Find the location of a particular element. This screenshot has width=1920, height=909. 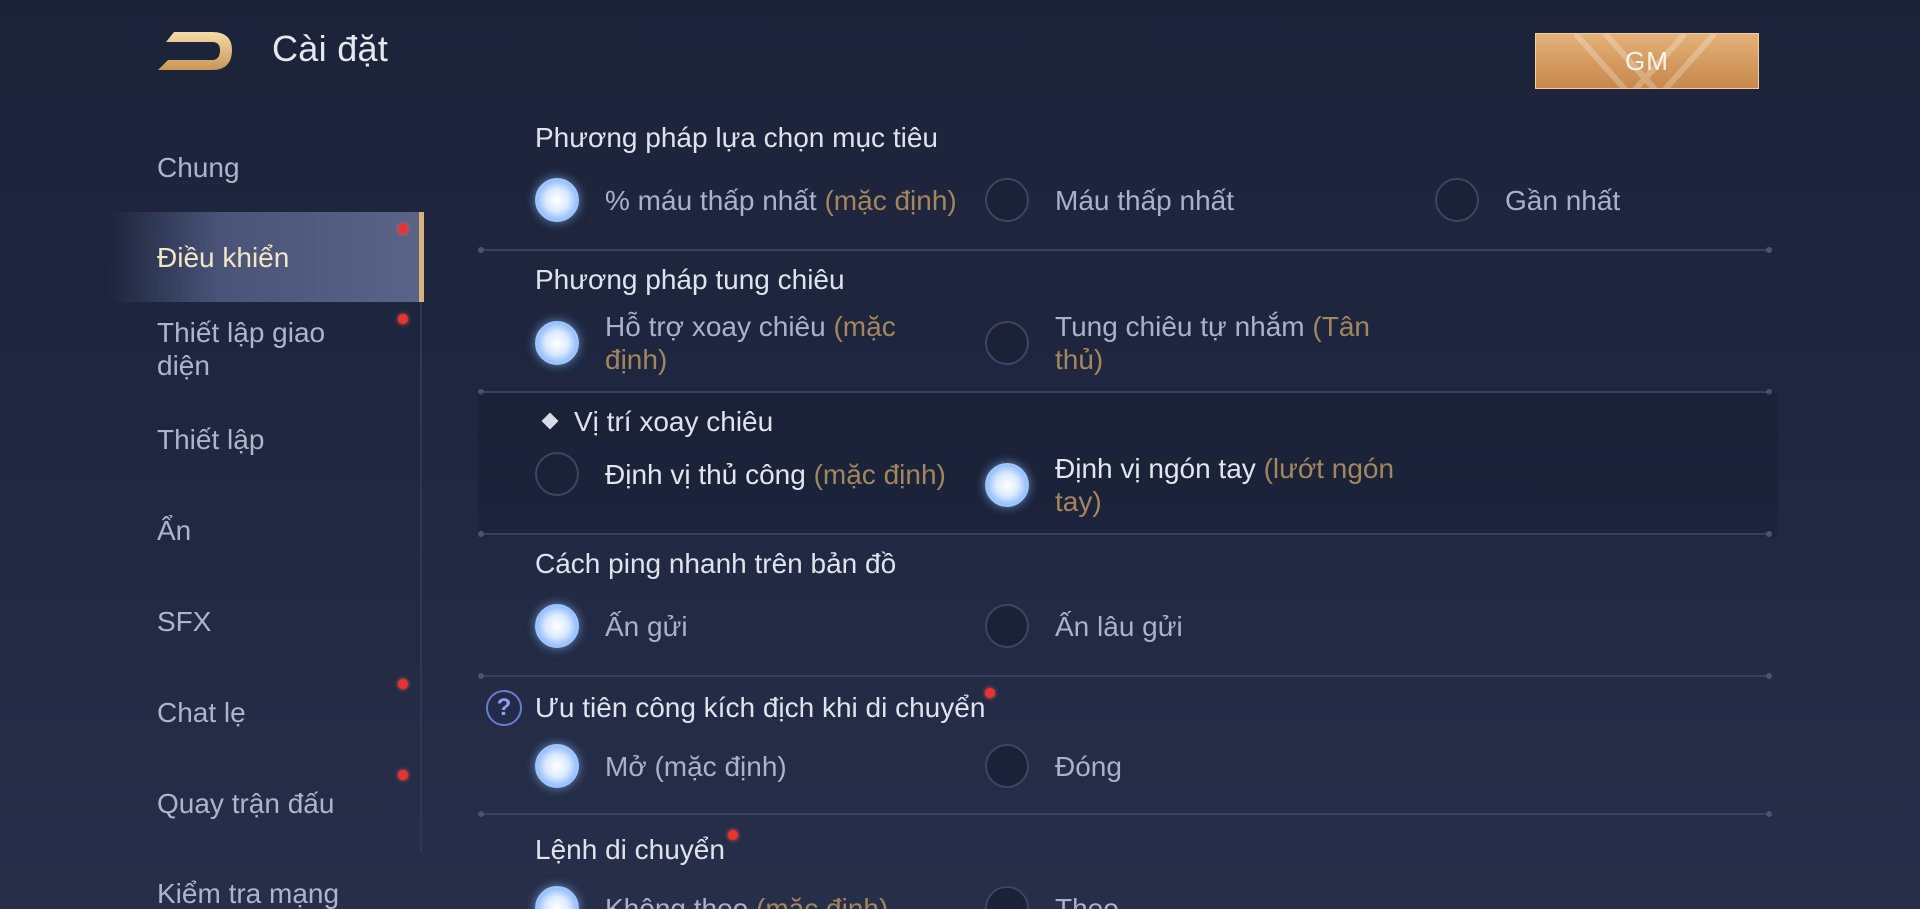

back-arrow-icon is located at coordinates (195, 51).